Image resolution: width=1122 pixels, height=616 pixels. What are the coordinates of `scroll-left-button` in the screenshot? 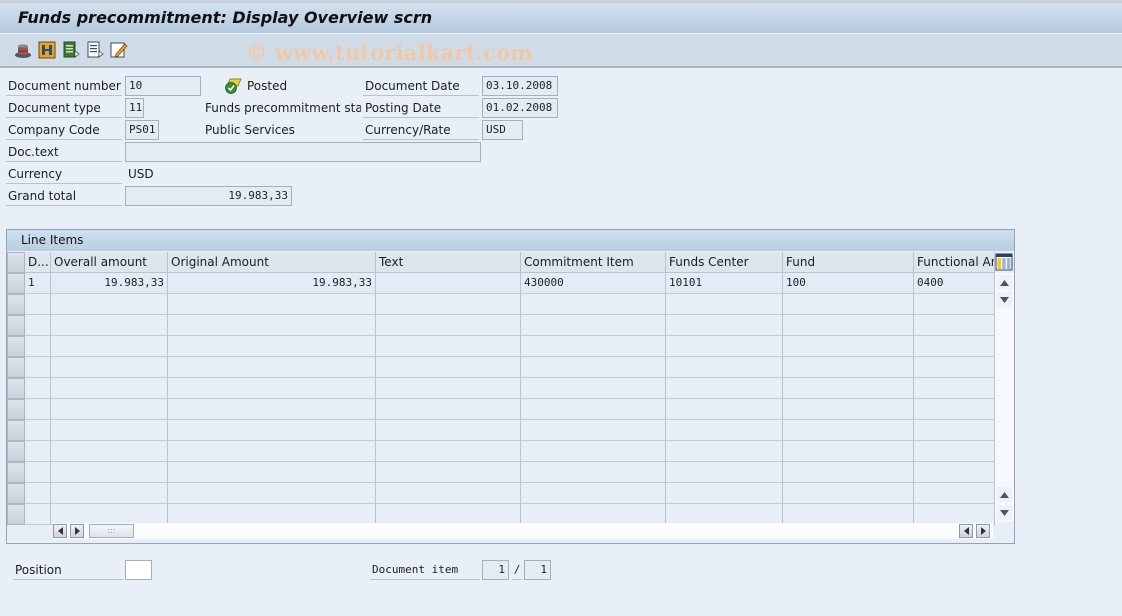 It's located at (60, 531).